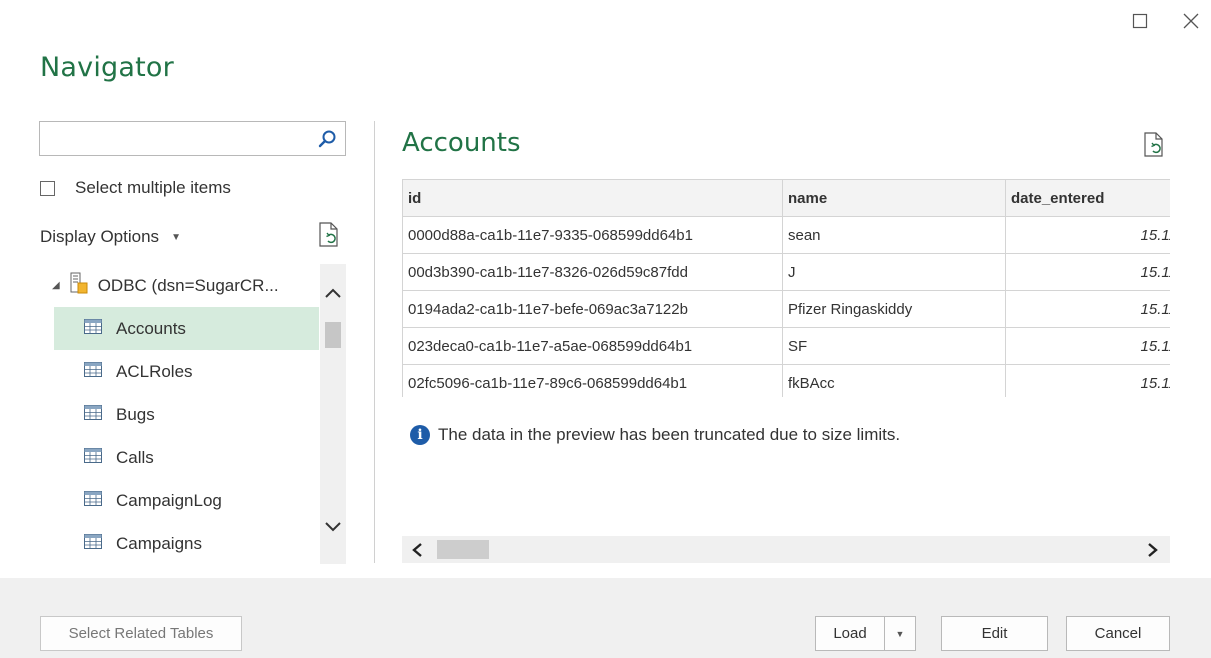 This screenshot has width=1211, height=658. What do you see at coordinates (417, 552) in the screenshot?
I see `scroll-left-icon` at bounding box center [417, 552].